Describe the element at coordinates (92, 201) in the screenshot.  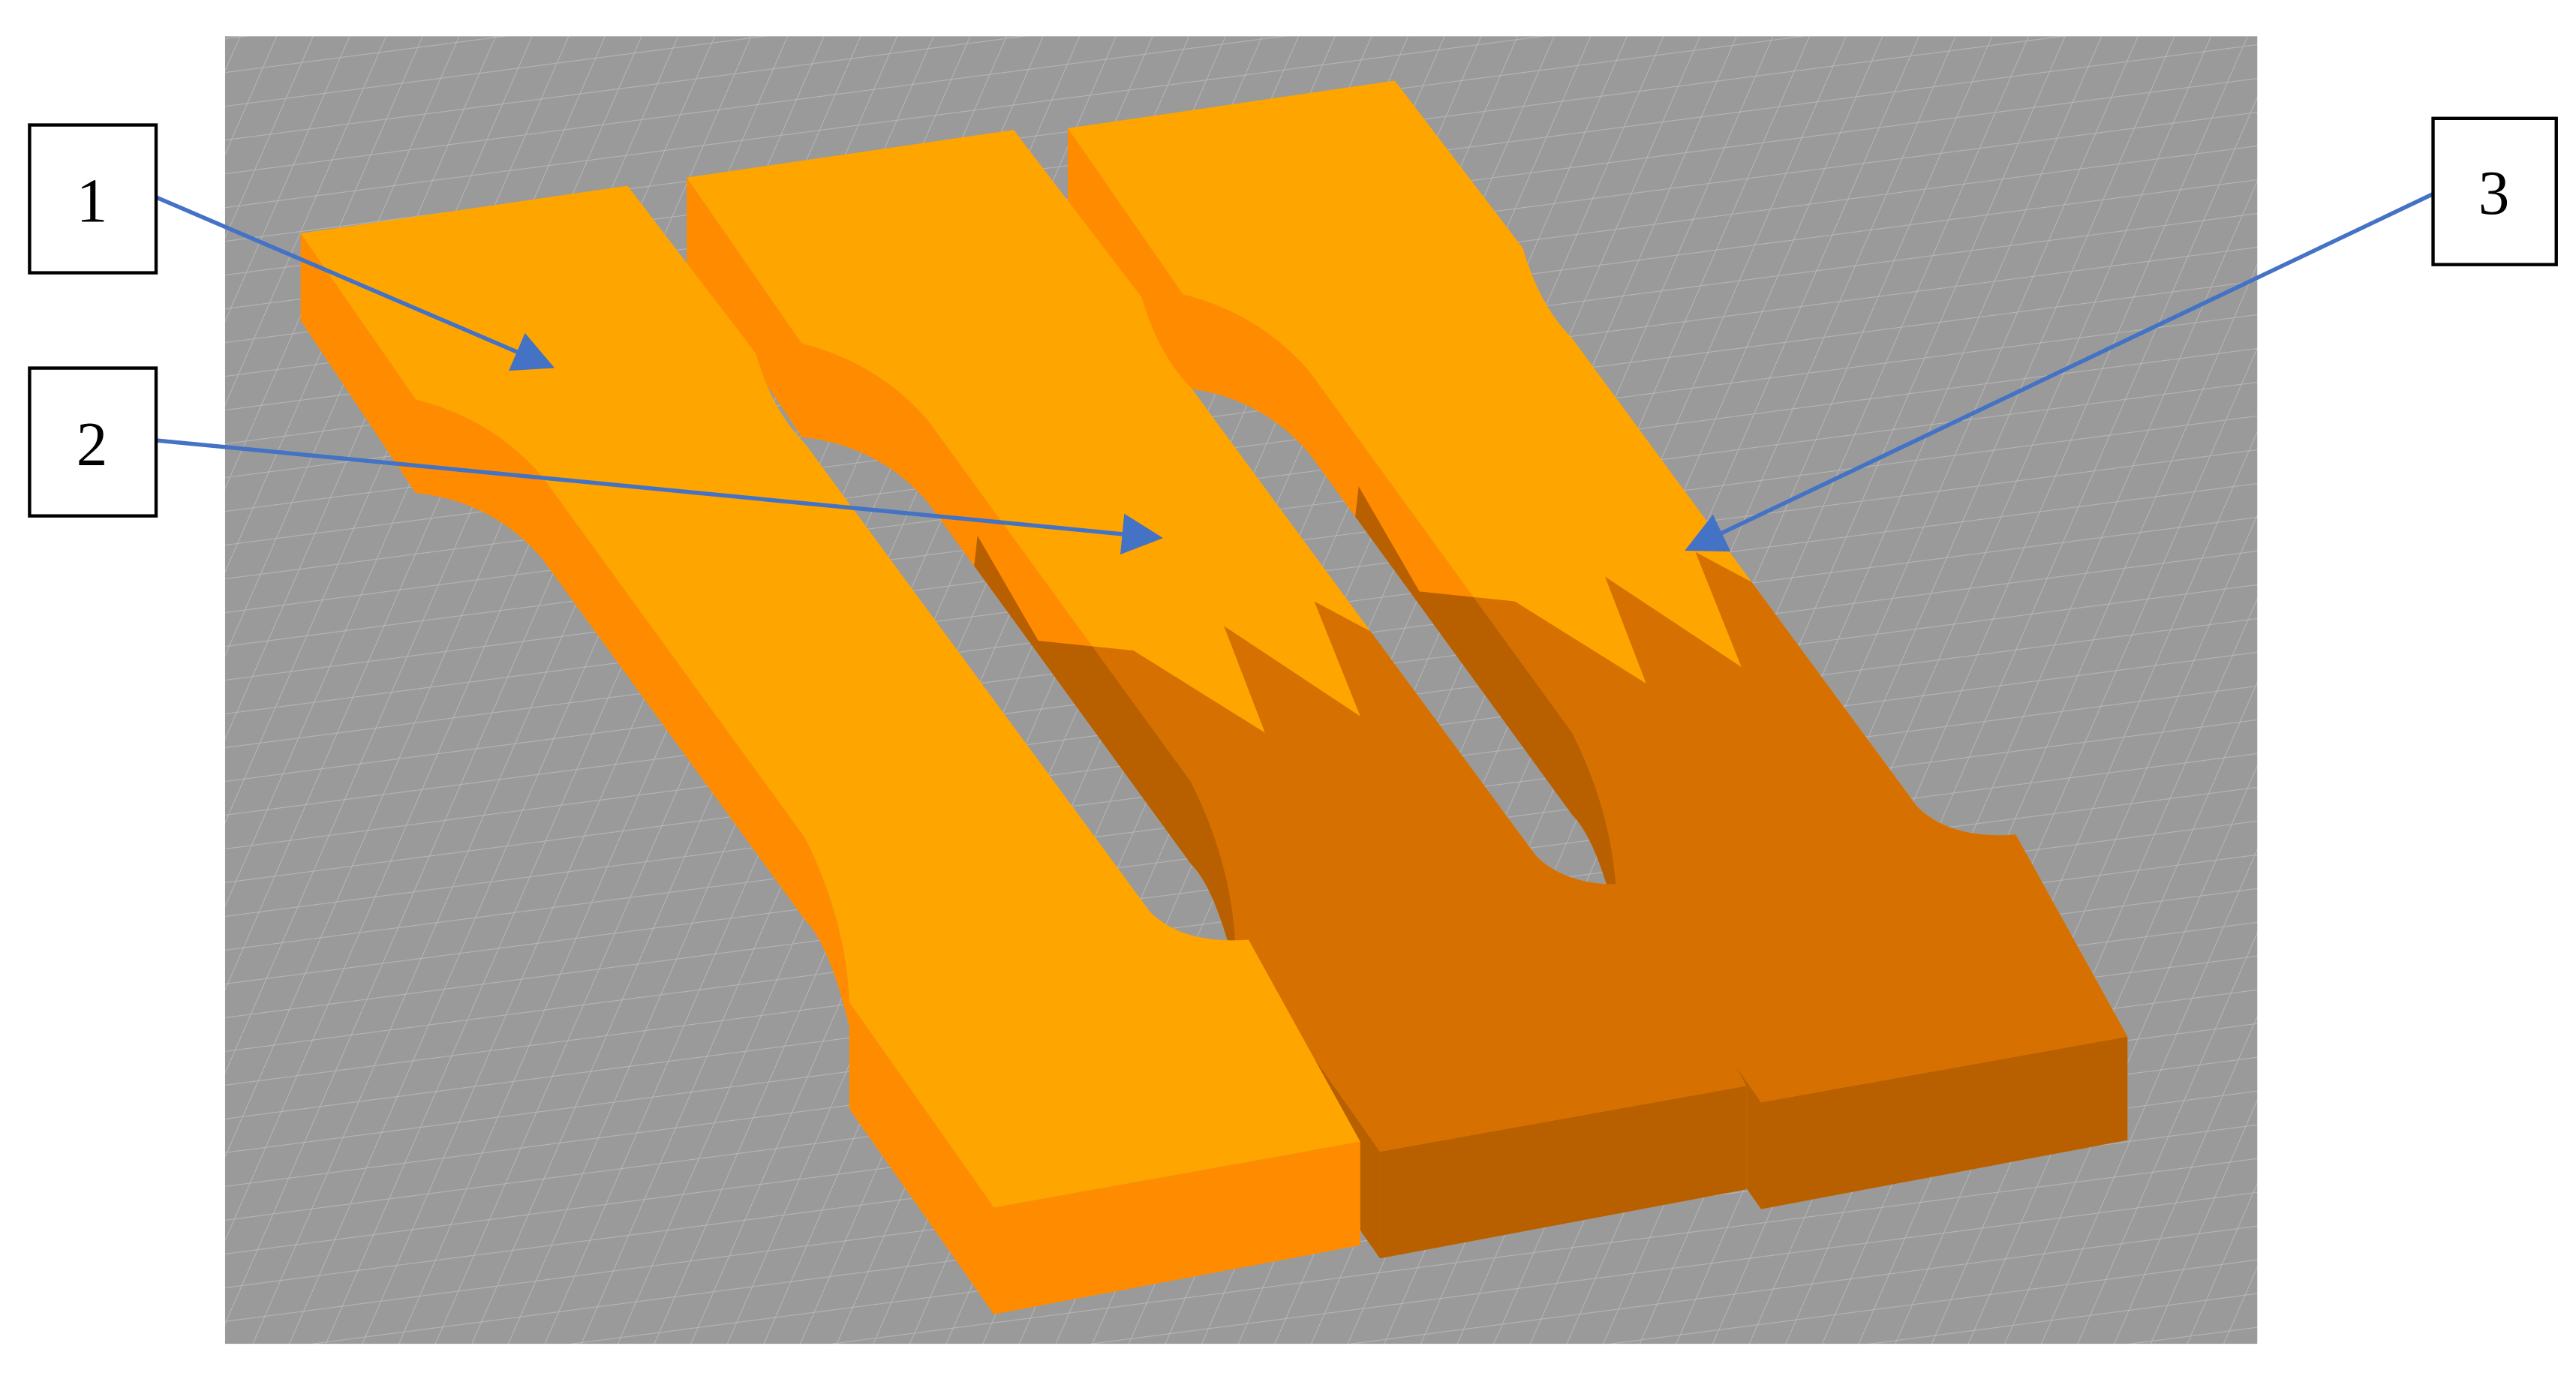
I see `label-1: 1` at that location.